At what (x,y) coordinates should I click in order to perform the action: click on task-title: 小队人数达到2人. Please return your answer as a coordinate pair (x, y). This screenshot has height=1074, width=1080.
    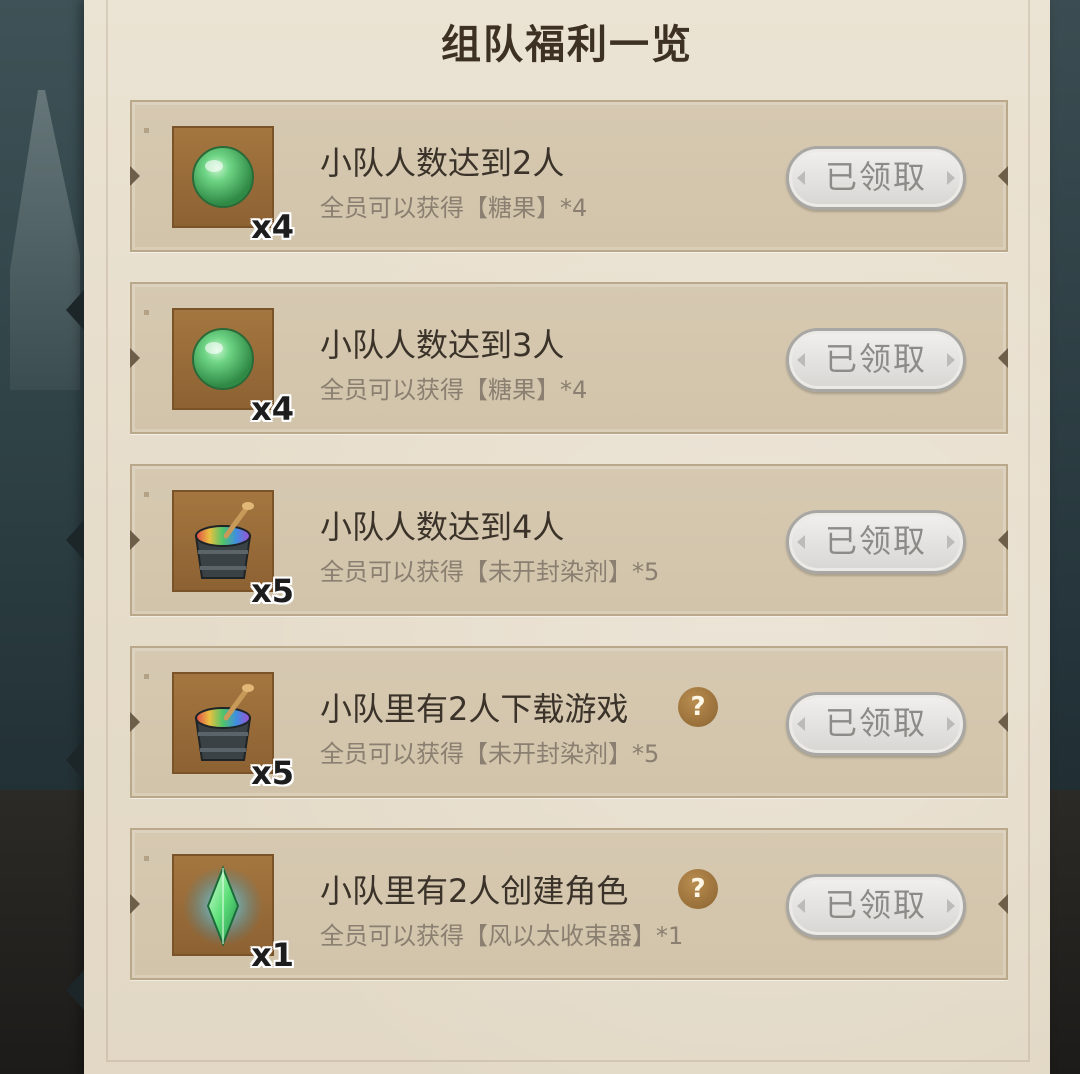
    Looking at the image, I should click on (442, 163).